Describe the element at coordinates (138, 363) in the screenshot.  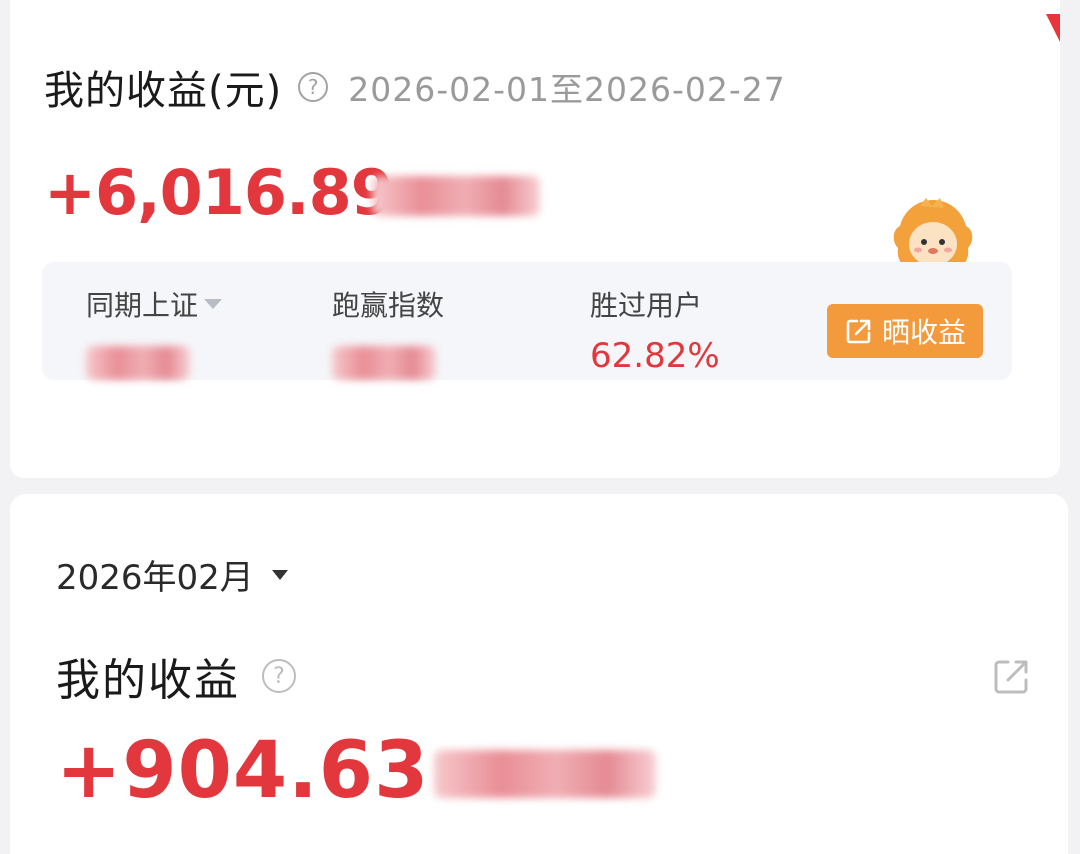
I see `blurred-index-value` at that location.